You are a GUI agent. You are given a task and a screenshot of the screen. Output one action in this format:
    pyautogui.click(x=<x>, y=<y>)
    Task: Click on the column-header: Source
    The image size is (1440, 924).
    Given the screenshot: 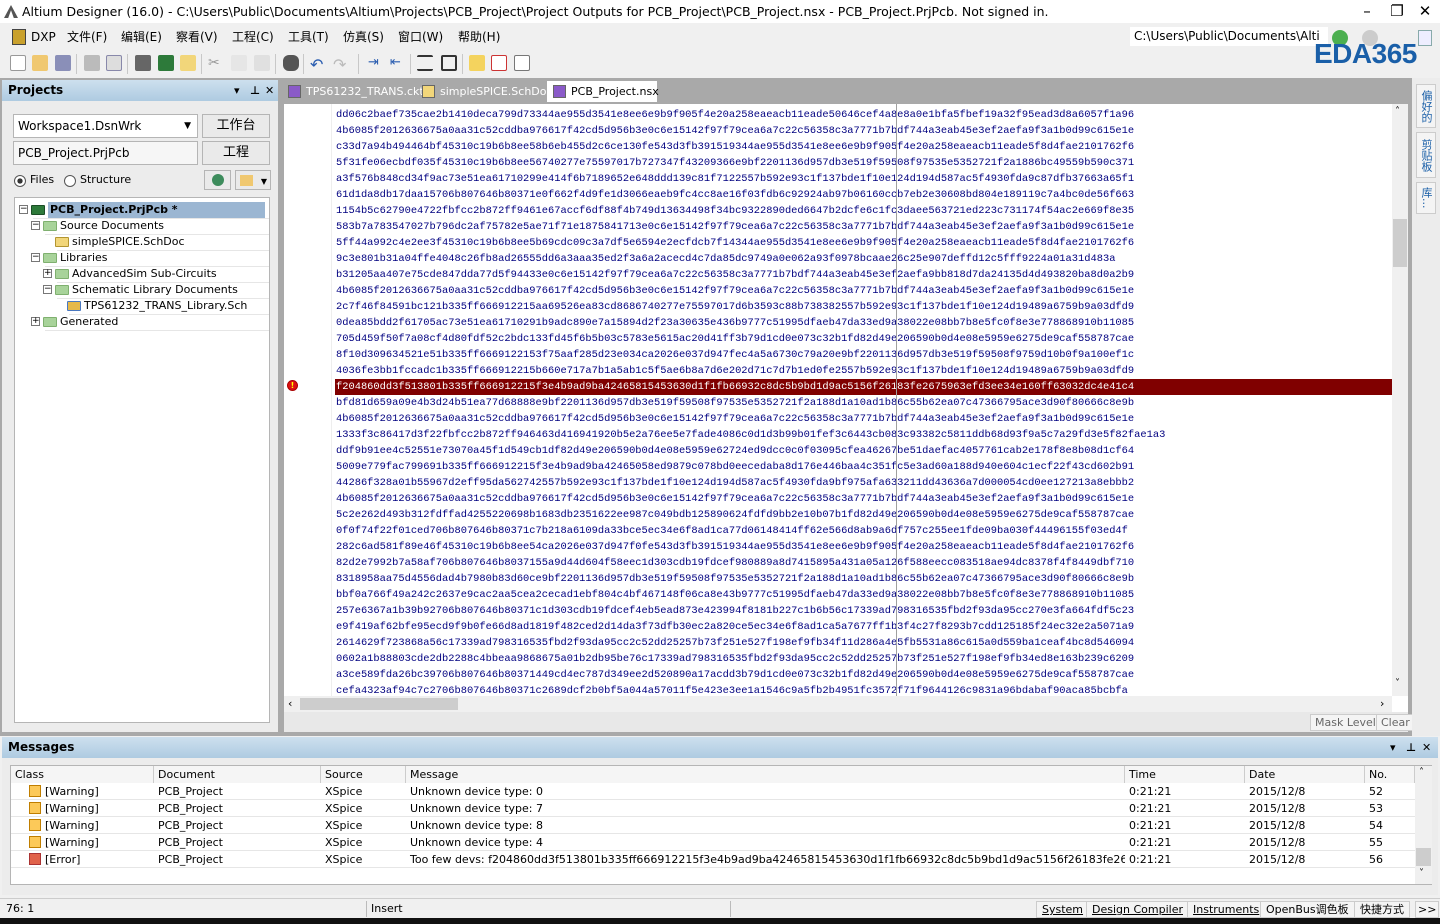 What is the action you would take?
    pyautogui.click(x=363, y=774)
    